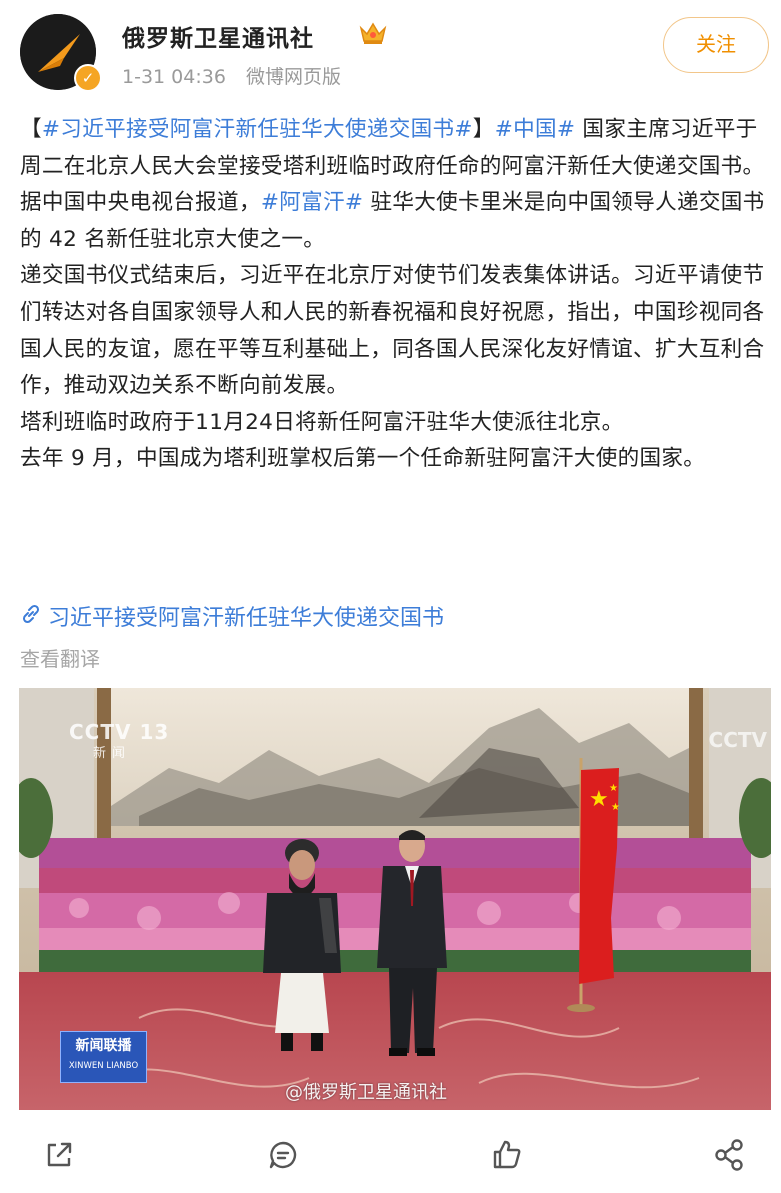 Image resolution: width=781 pixels, height=1193 pixels. I want to click on share-icon, so click(59, 1154).